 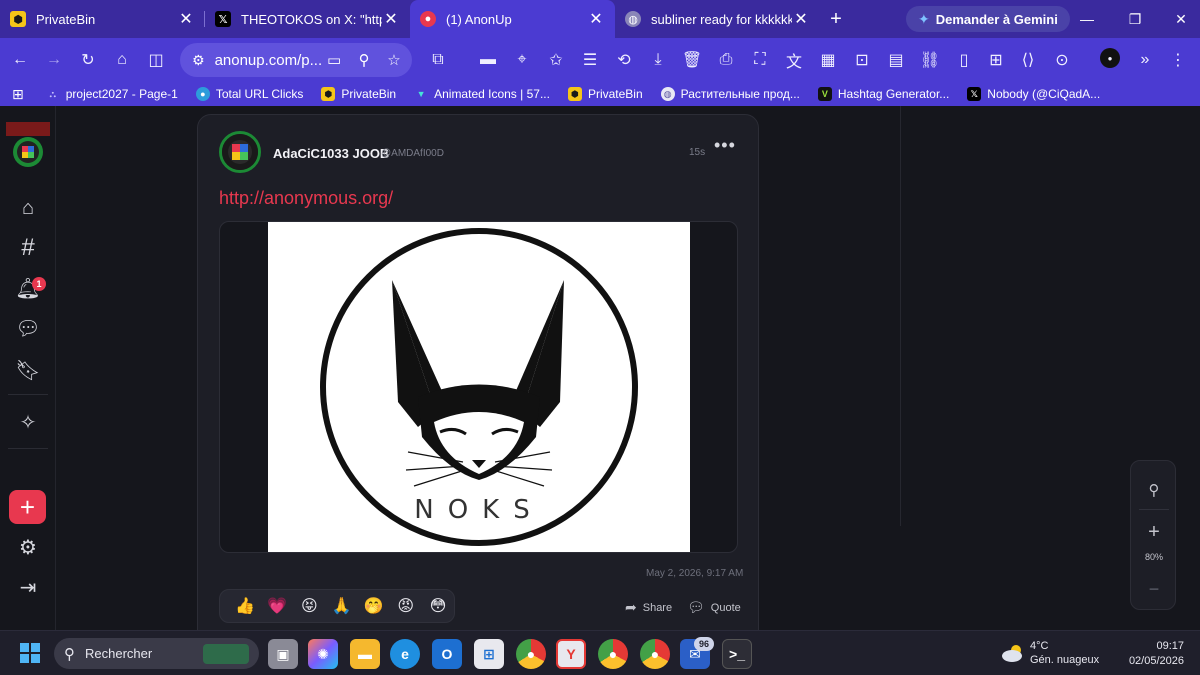 What do you see at coordinates (27, 507) in the screenshot?
I see `compose-button: +` at bounding box center [27, 507].